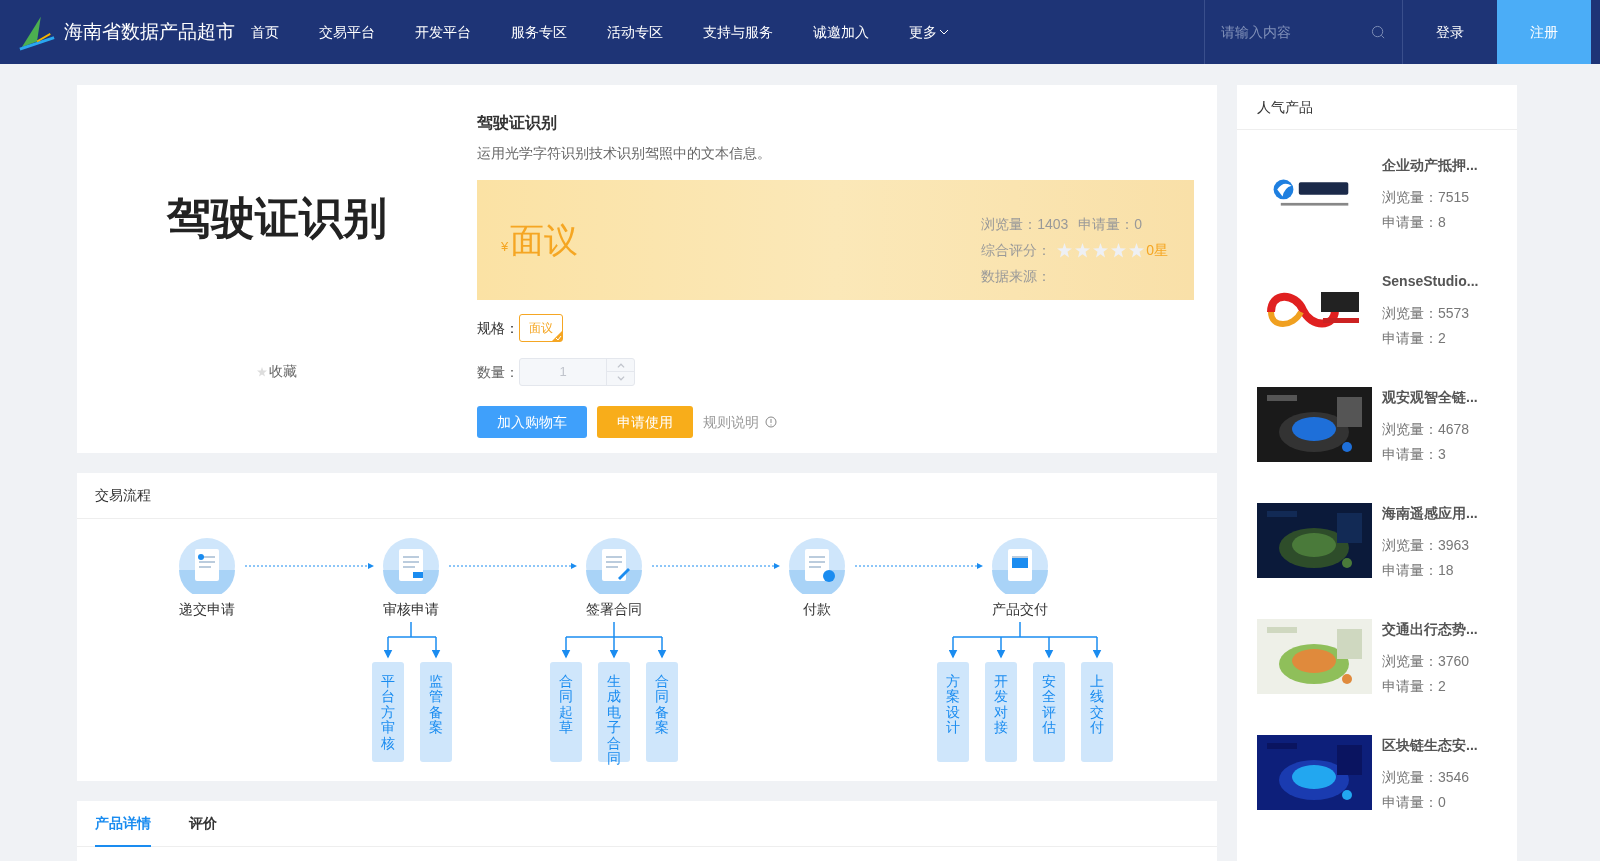 This screenshot has height=861, width=1600. Describe the element at coordinates (1418, 570) in the screenshot. I see `apply-count: 申请量：18` at that location.